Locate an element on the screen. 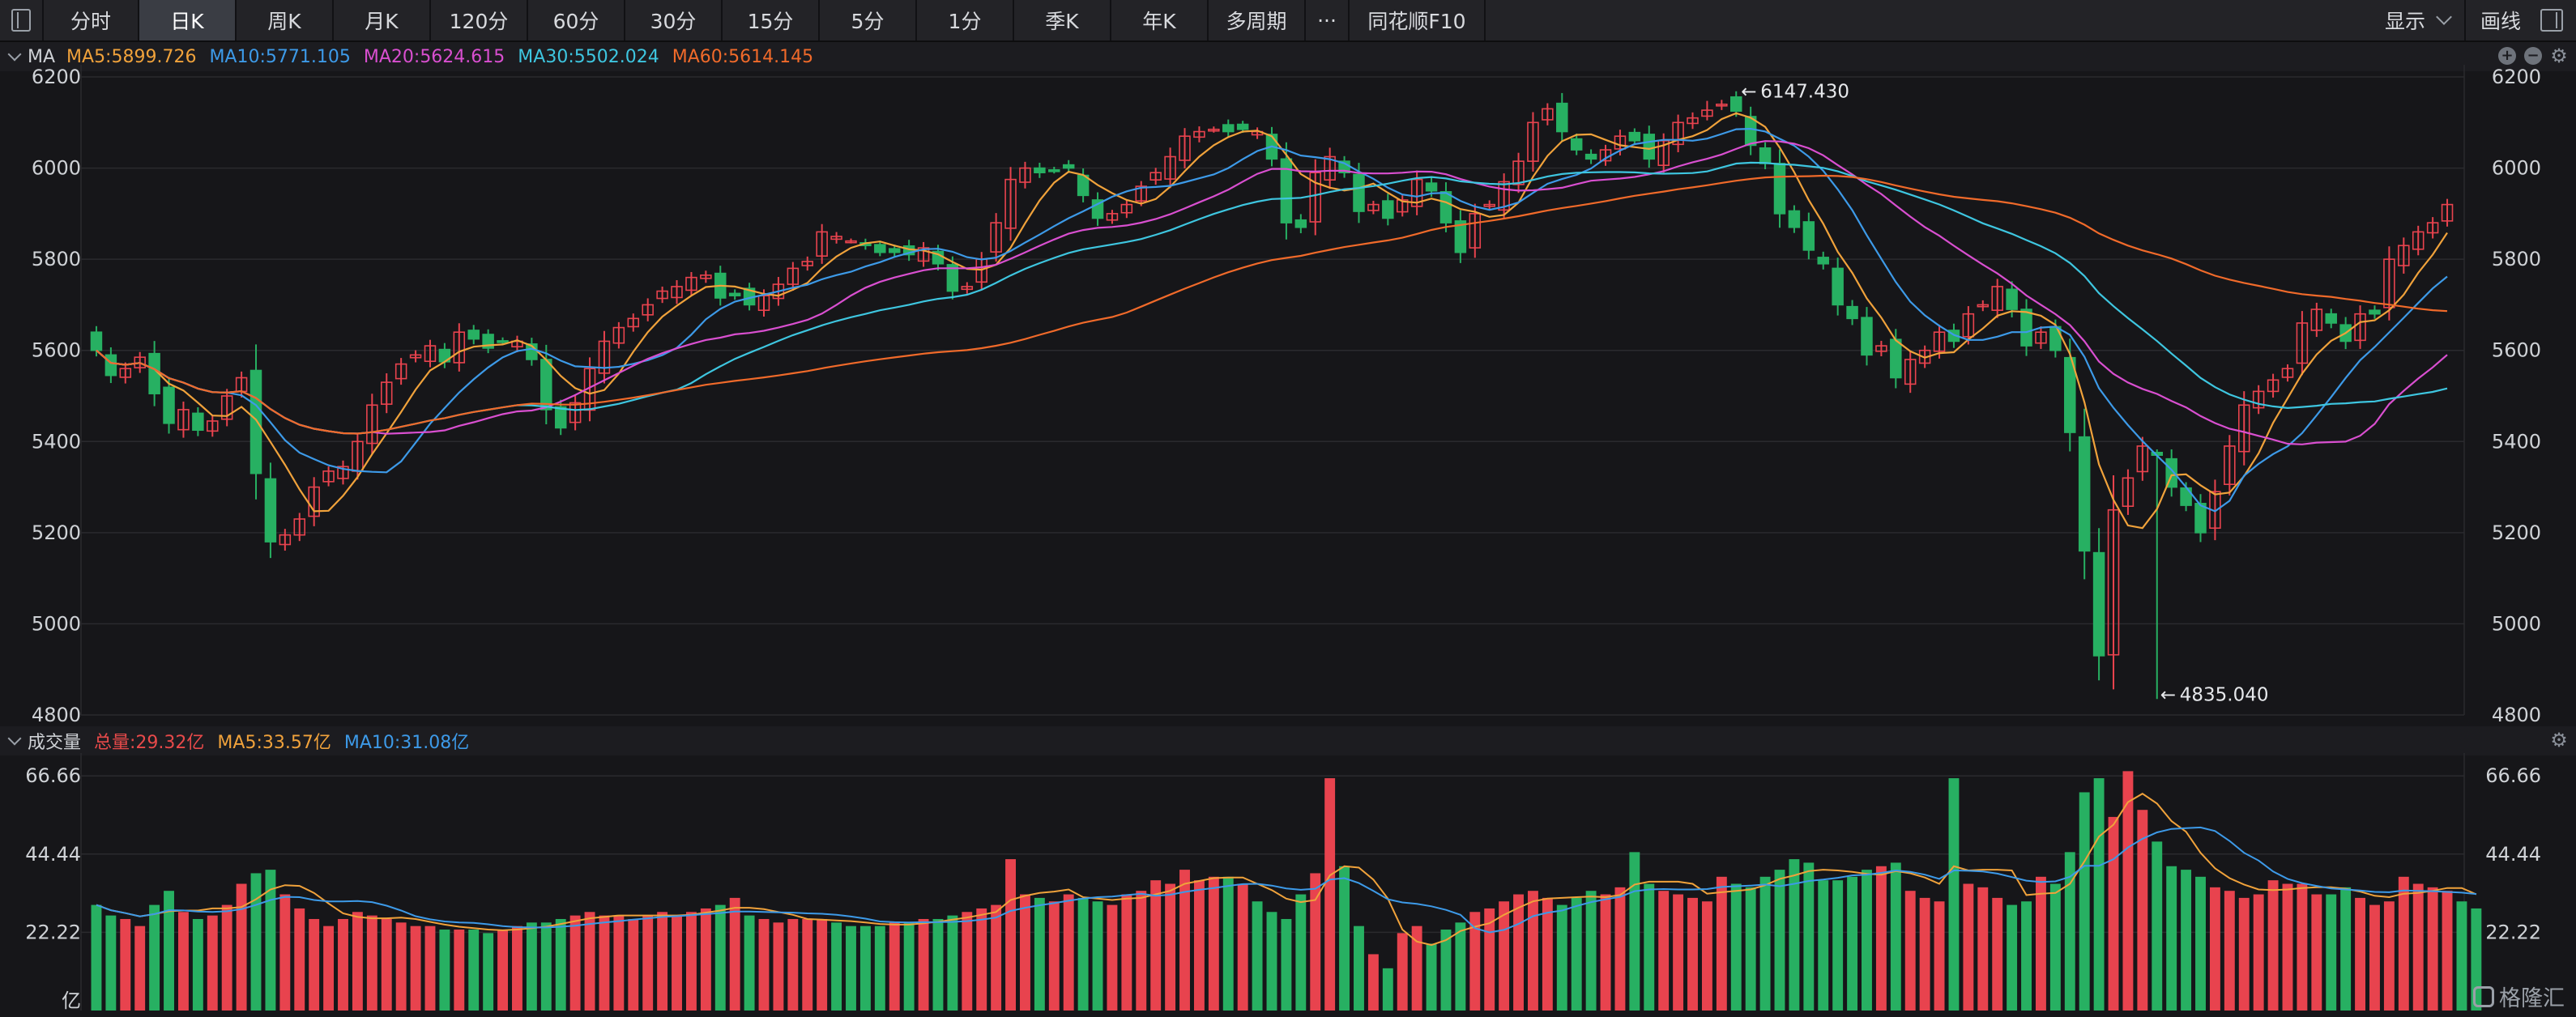 The height and width of the screenshot is (1017, 2576). tab-3: 月K is located at coordinates (382, 20).